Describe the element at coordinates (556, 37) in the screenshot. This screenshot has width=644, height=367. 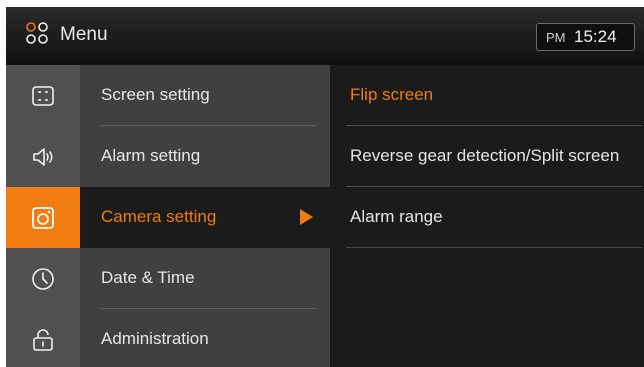
I see `clock-ampm: PM` at that location.